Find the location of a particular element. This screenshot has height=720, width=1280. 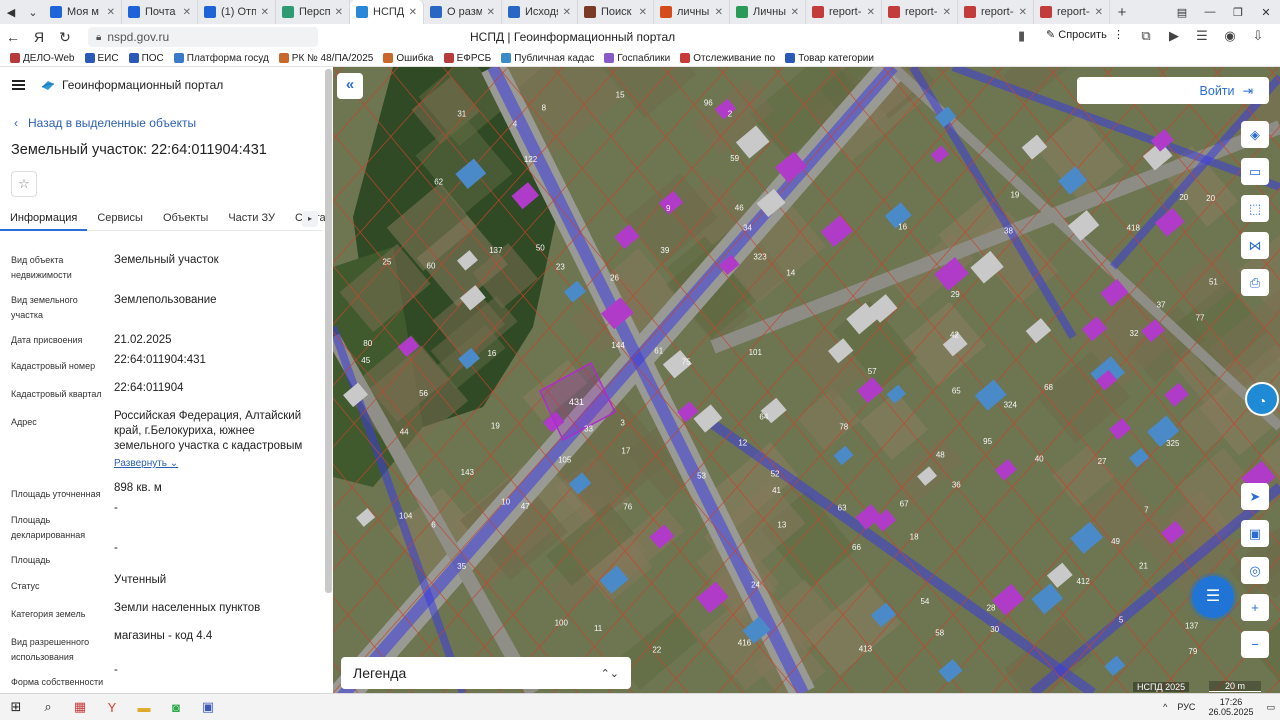

browser-tab: Моя м ✕ is located at coordinates (83, 12).